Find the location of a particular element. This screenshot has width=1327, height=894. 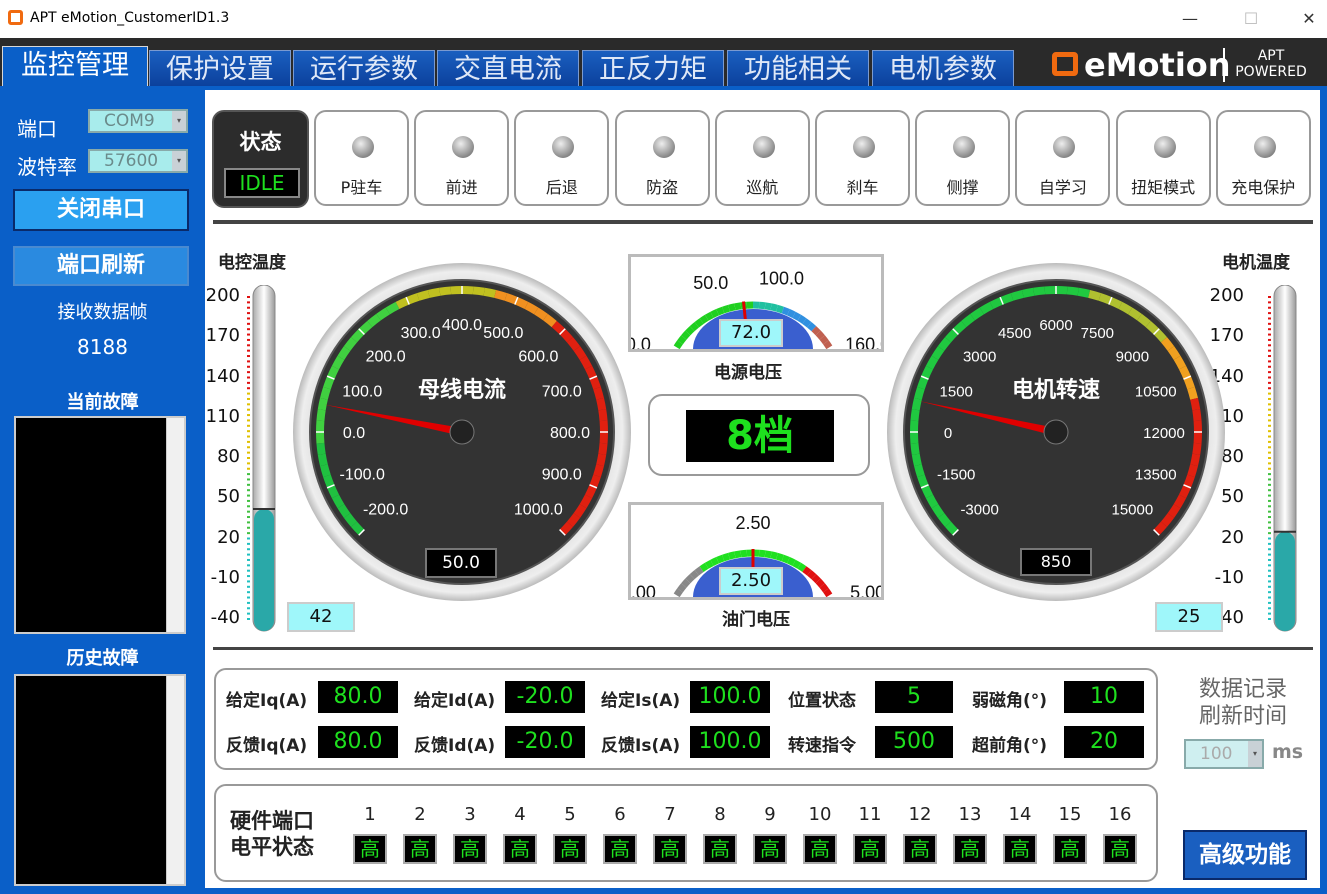

port-number: 7 is located at coordinates (670, 814).